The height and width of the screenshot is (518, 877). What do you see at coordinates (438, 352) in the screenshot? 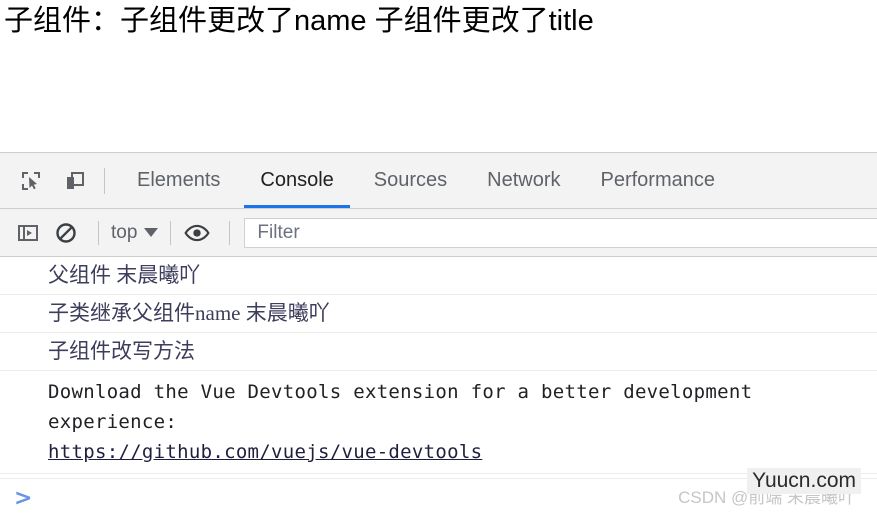
I see `console-message: 子组件改写方法` at bounding box center [438, 352].